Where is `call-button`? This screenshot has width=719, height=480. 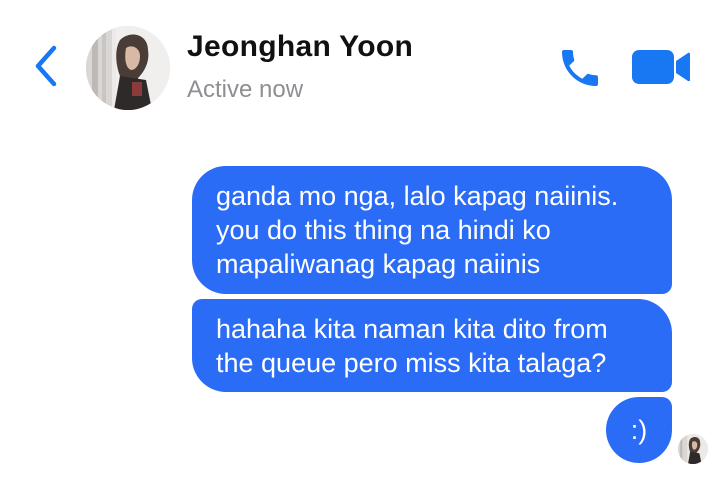 call-button is located at coordinates (580, 68).